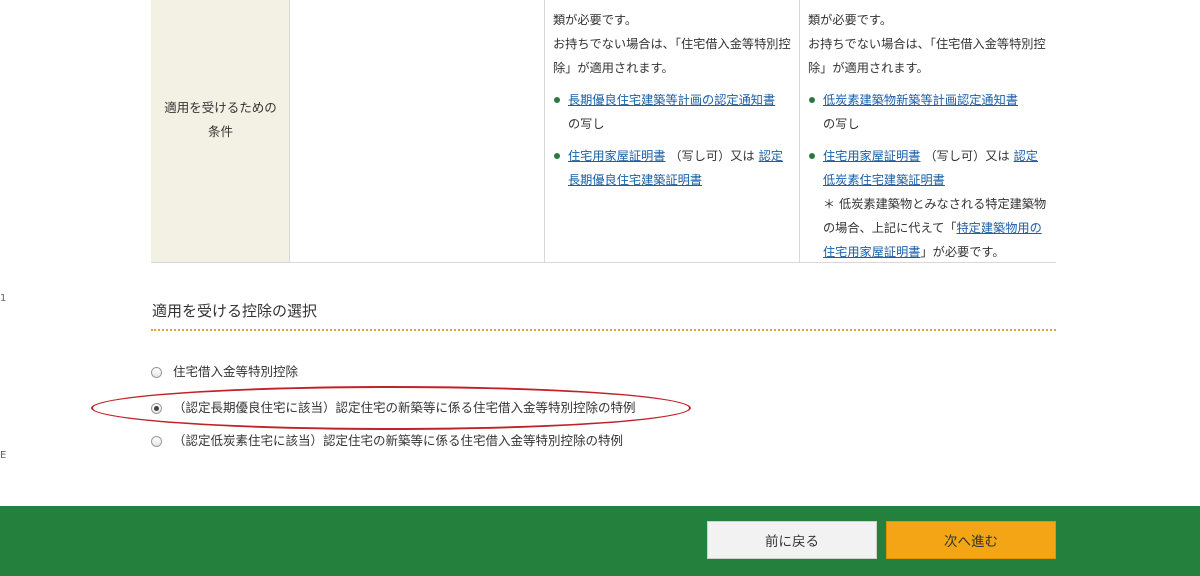  What do you see at coordinates (920, 100) in the screenshot?
I see `low-carbon-notice-link: 低炭素建築物新築等計画認定通知書` at bounding box center [920, 100].